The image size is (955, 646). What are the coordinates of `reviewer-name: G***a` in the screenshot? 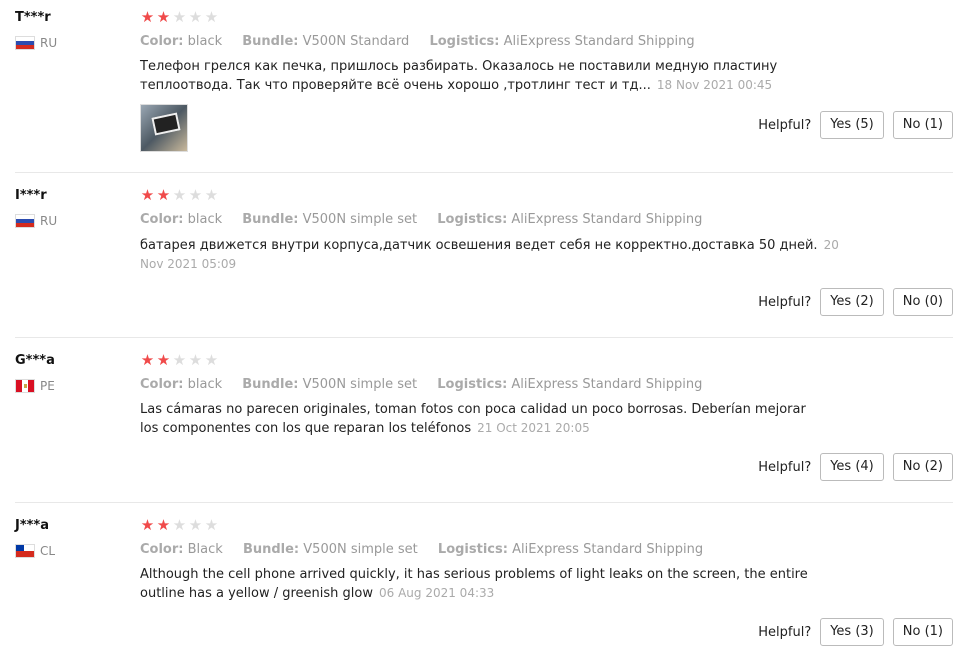 It's located at (35, 360).